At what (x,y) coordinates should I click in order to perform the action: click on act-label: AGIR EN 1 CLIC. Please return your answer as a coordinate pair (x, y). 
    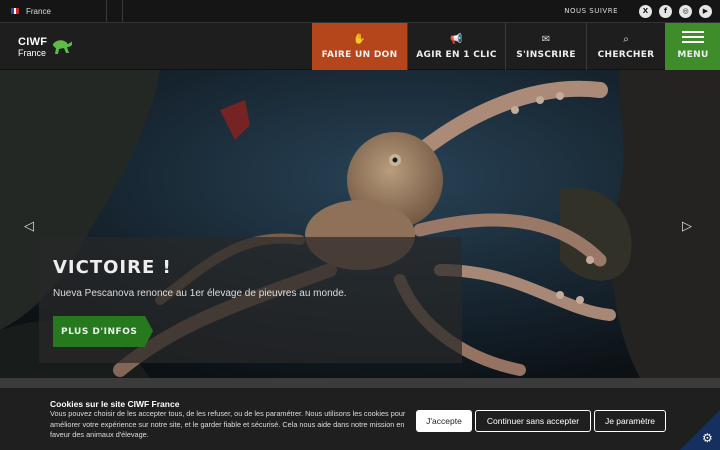
    Looking at the image, I should click on (456, 55).